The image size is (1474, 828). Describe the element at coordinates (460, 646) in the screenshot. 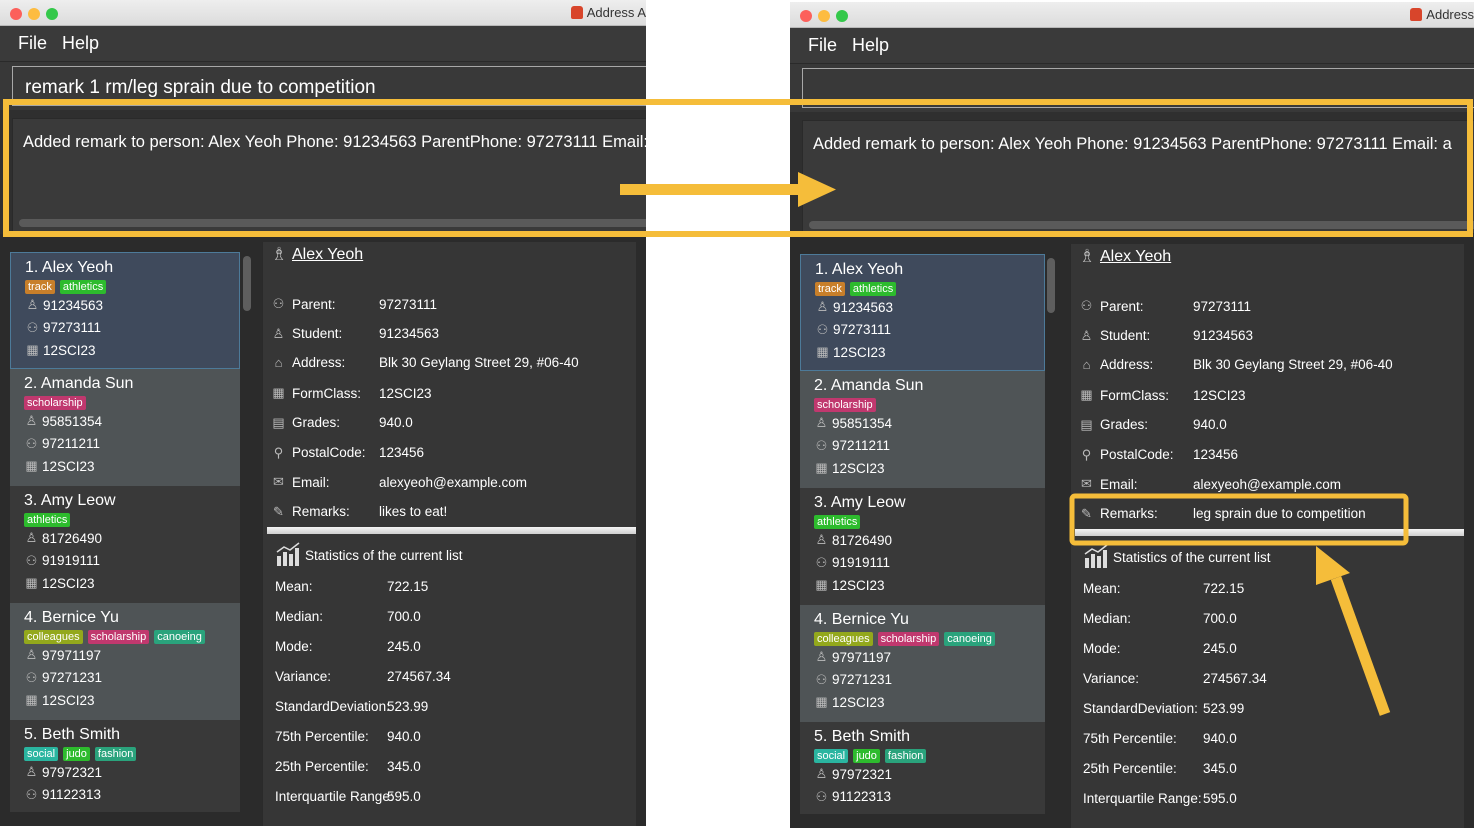

I see `statistic-row: Mode: 245.0` at that location.